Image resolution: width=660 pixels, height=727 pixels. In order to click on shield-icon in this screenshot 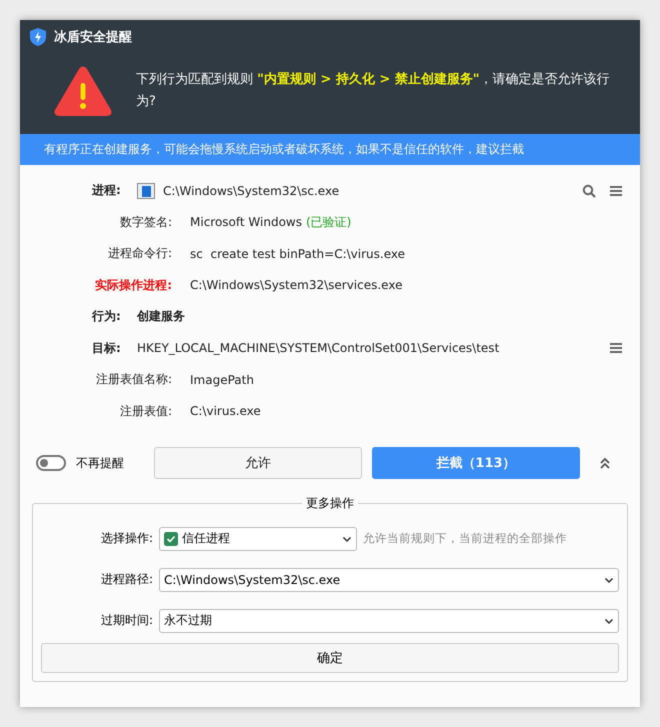, I will do `click(38, 37)`.